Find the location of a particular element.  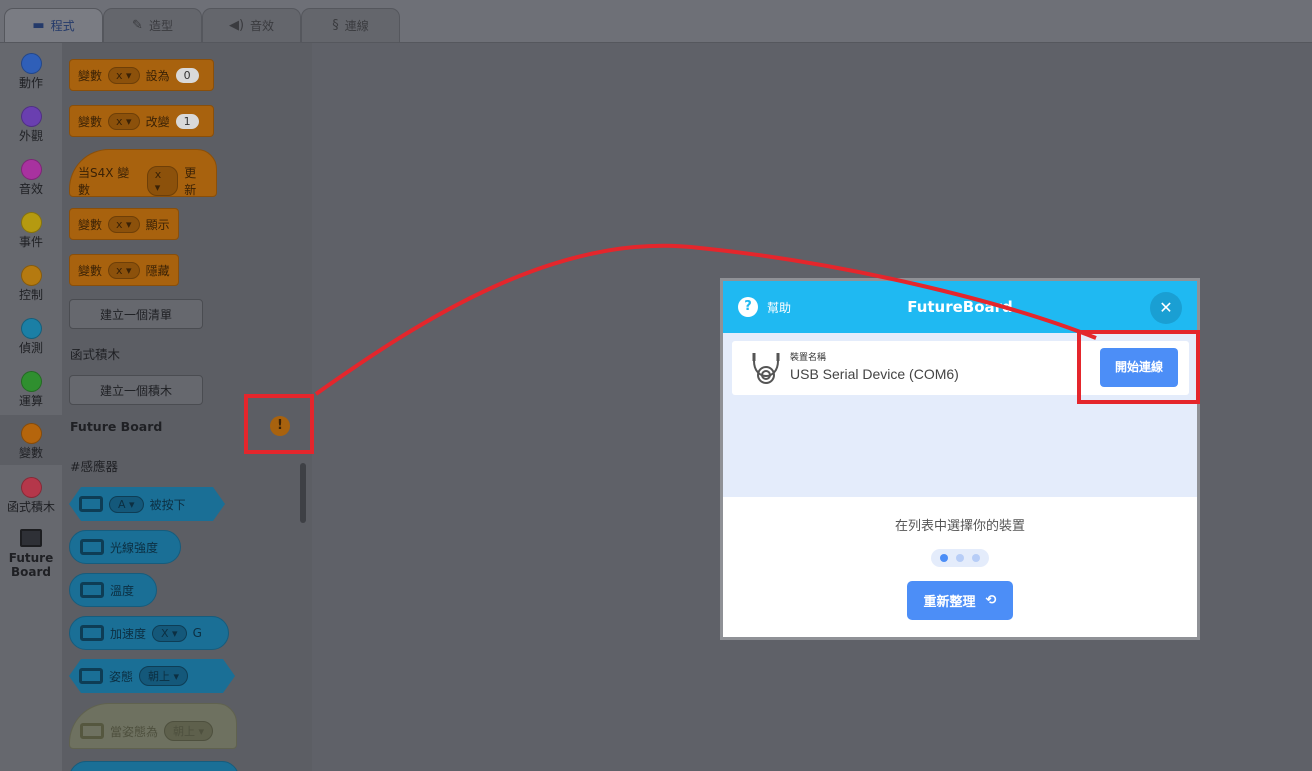

motion-dot-icon is located at coordinates (31, 63).